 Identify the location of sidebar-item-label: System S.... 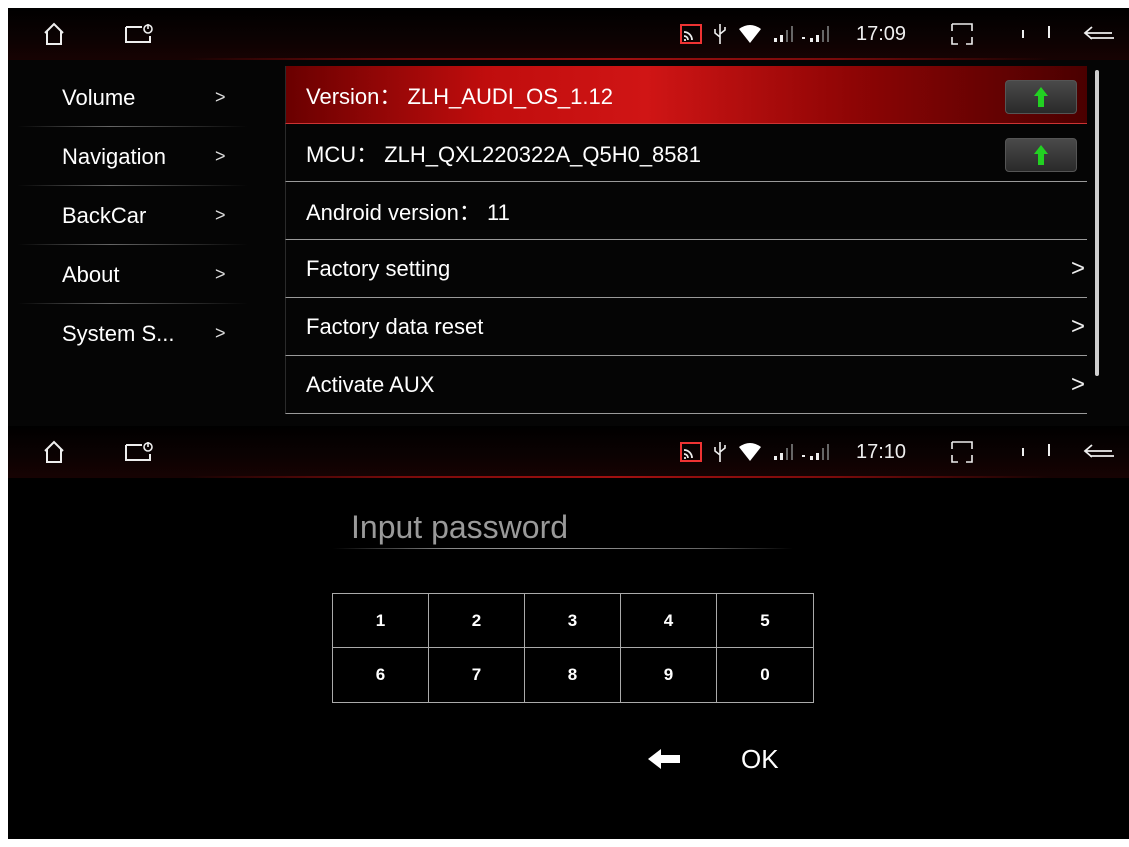
(118, 333).